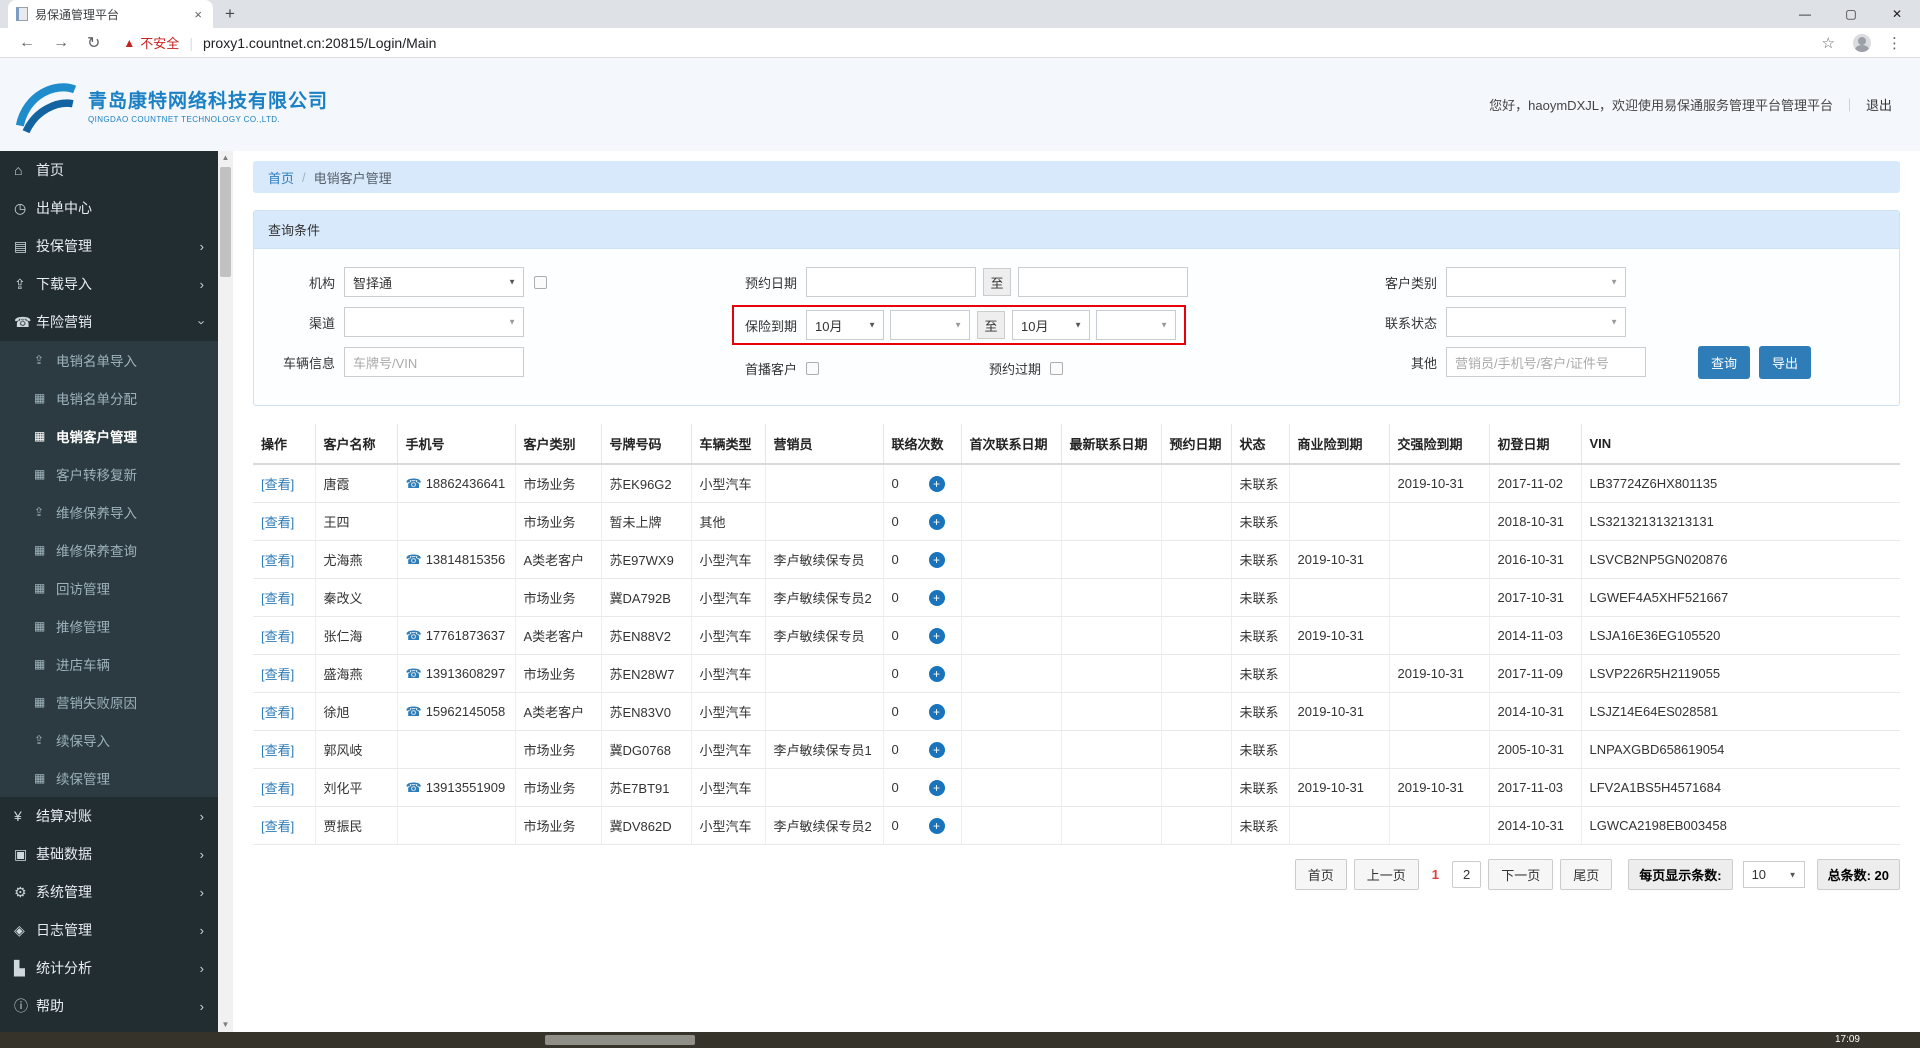 The width and height of the screenshot is (1920, 1048). Describe the element at coordinates (230, 14) in the screenshot. I see `new-tab-button: +` at that location.